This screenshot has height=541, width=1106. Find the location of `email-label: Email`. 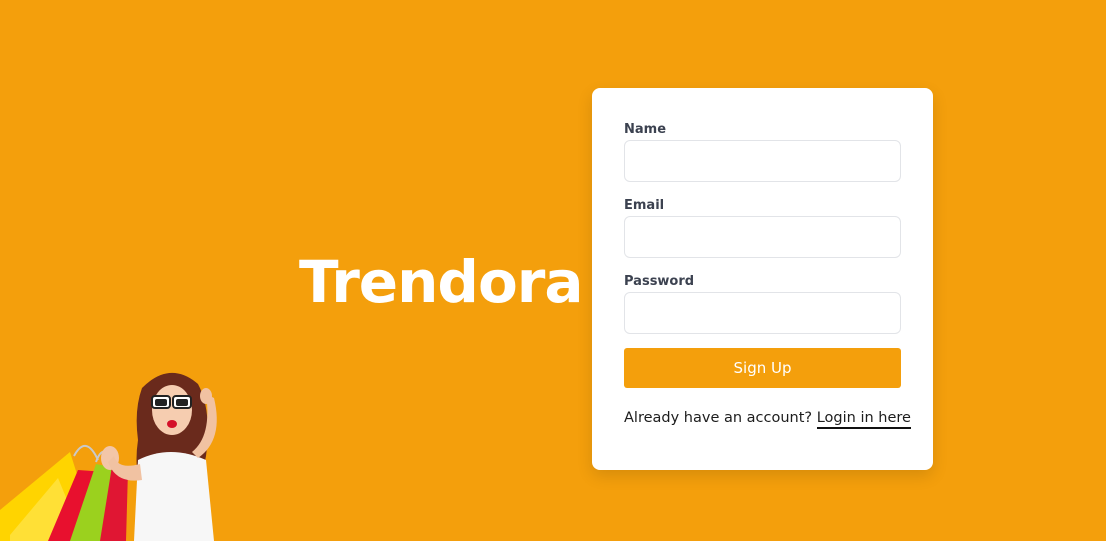

email-label: Email is located at coordinates (644, 205).